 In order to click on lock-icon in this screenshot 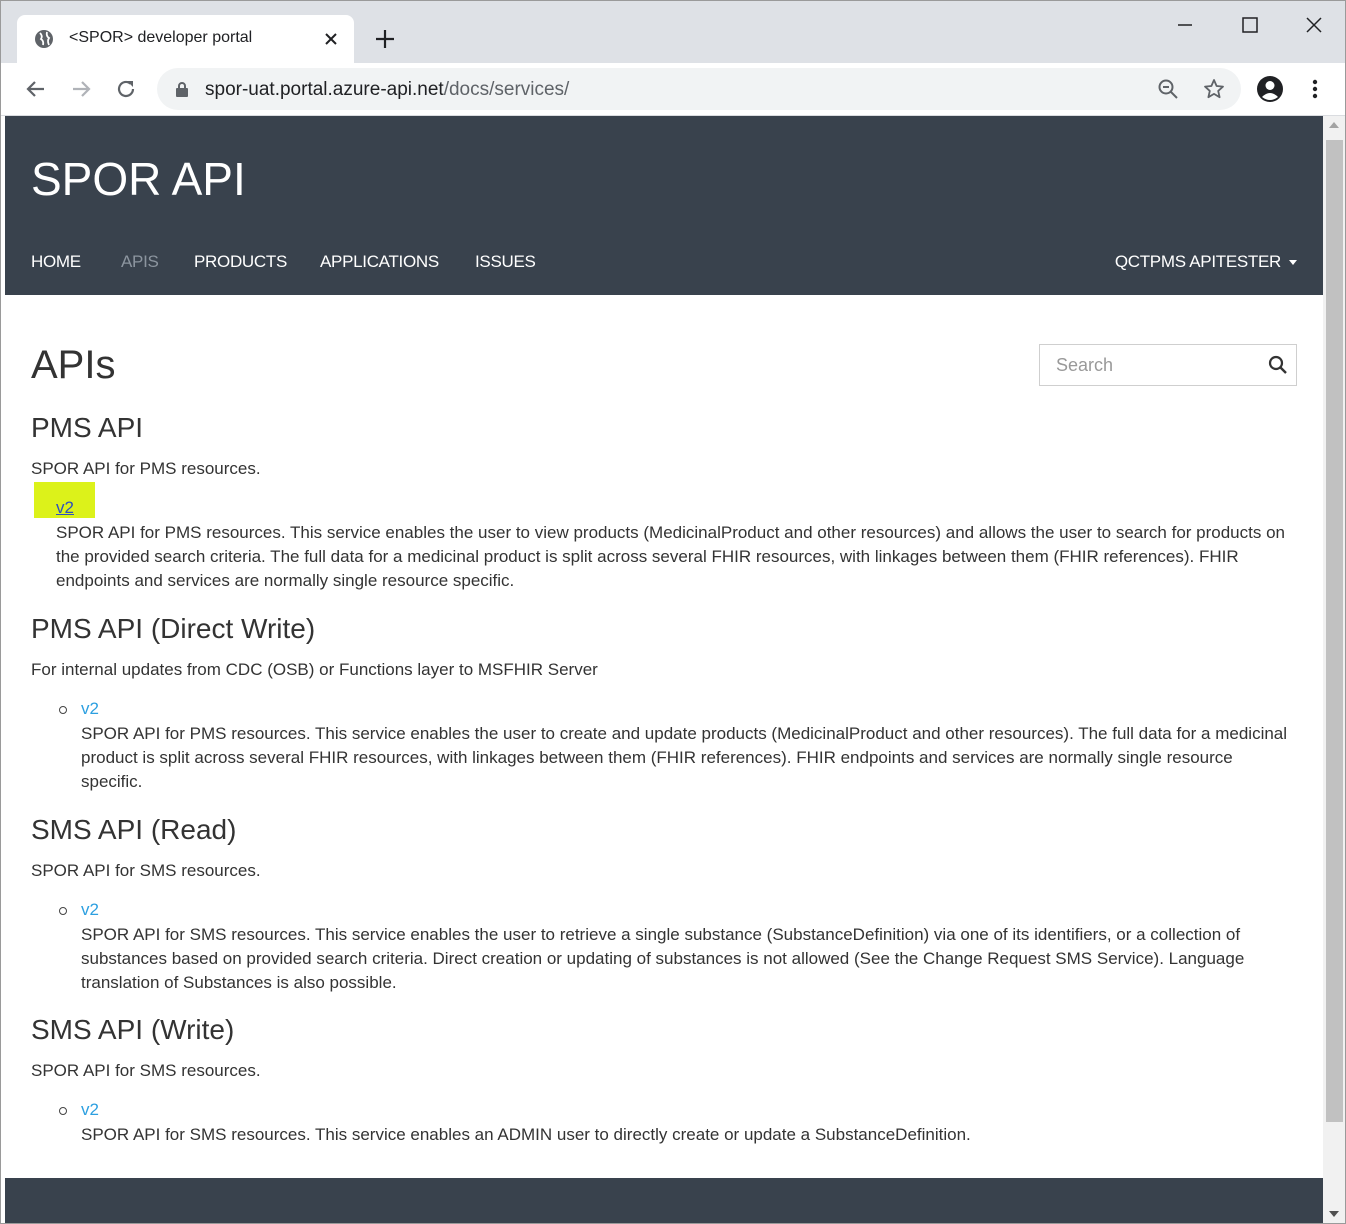, I will do `click(182, 89)`.